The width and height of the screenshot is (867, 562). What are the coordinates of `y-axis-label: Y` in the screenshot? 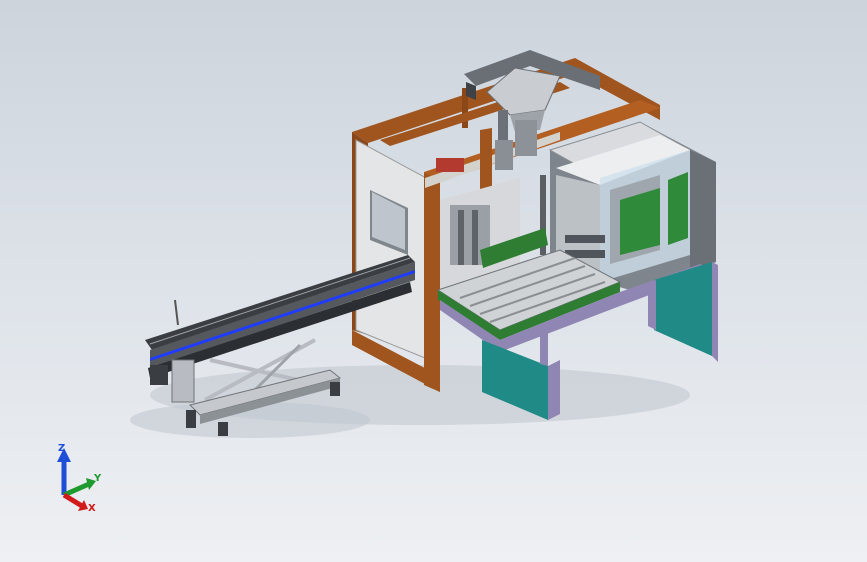 It's located at (98, 478).